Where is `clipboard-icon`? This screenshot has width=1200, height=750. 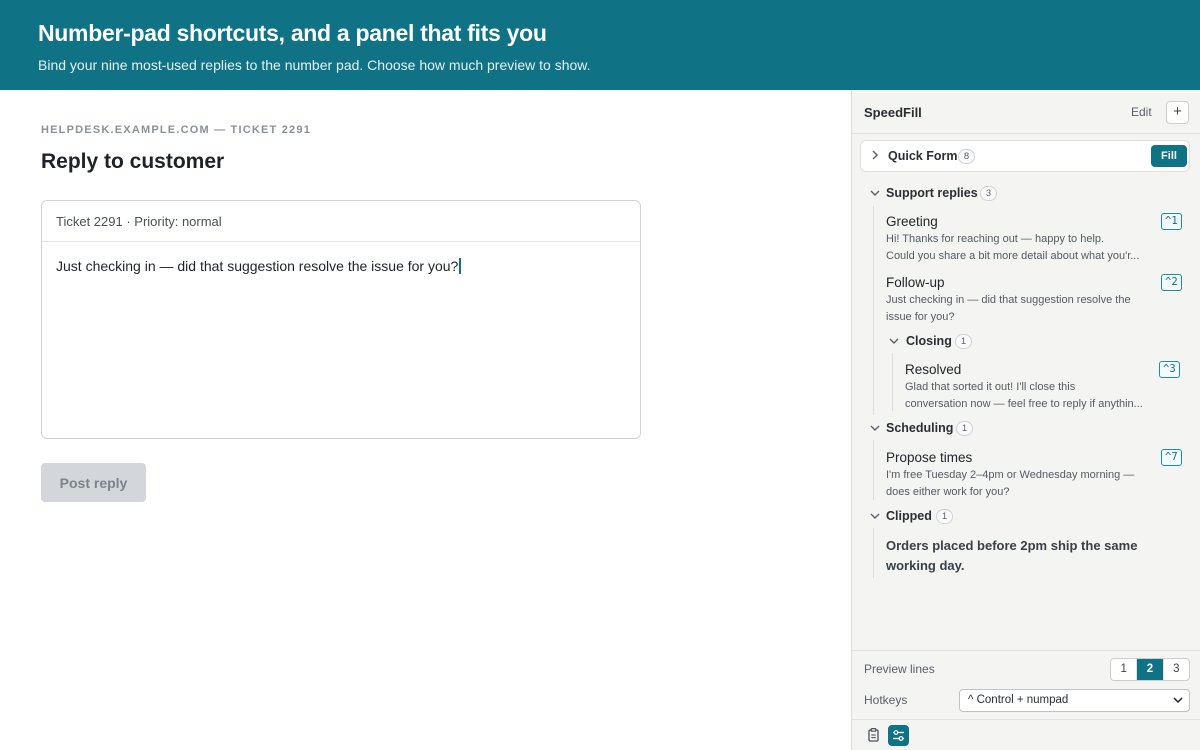
clipboard-icon is located at coordinates (873, 735).